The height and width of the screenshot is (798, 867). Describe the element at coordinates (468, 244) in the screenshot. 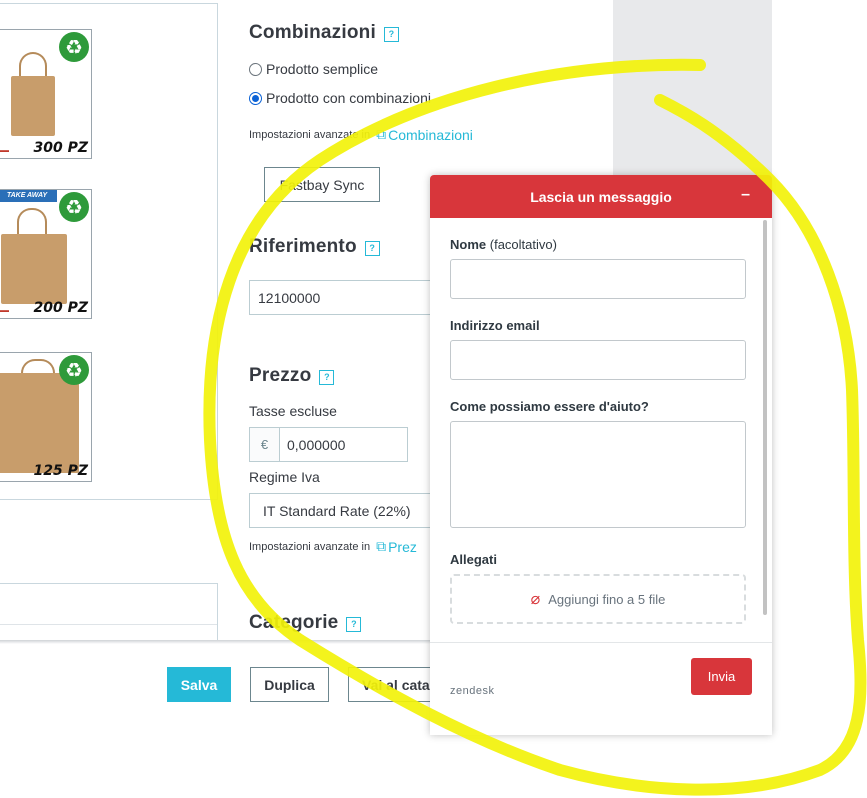

I see `name-label-text: Nome` at that location.